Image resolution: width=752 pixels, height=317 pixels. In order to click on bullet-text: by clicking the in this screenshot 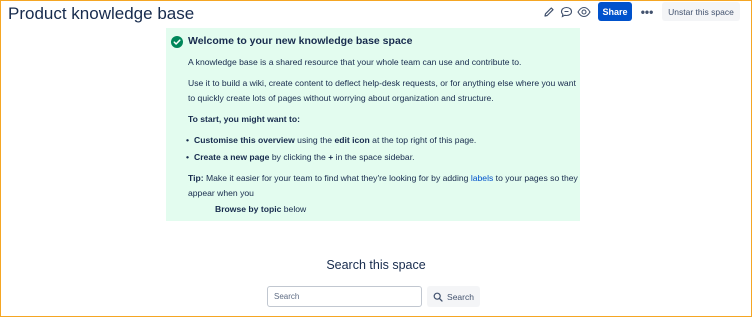, I will do `click(299, 157)`.